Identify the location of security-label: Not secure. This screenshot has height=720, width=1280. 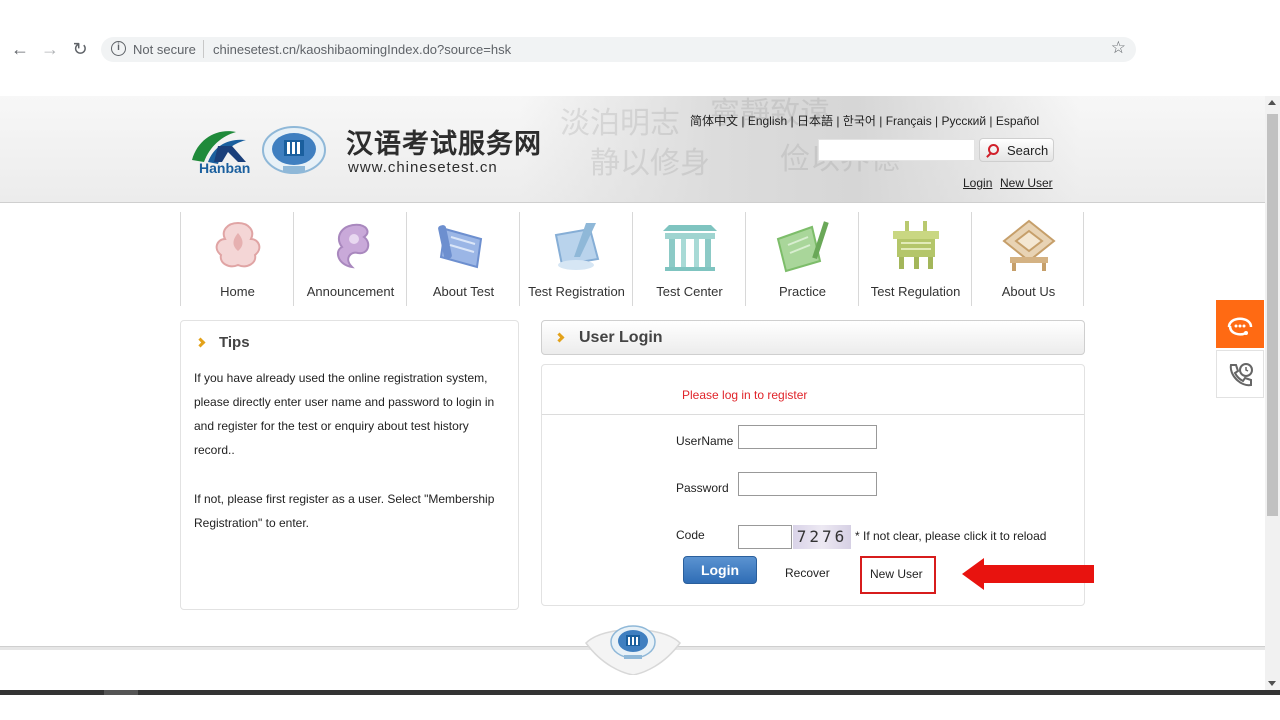
(164, 49).